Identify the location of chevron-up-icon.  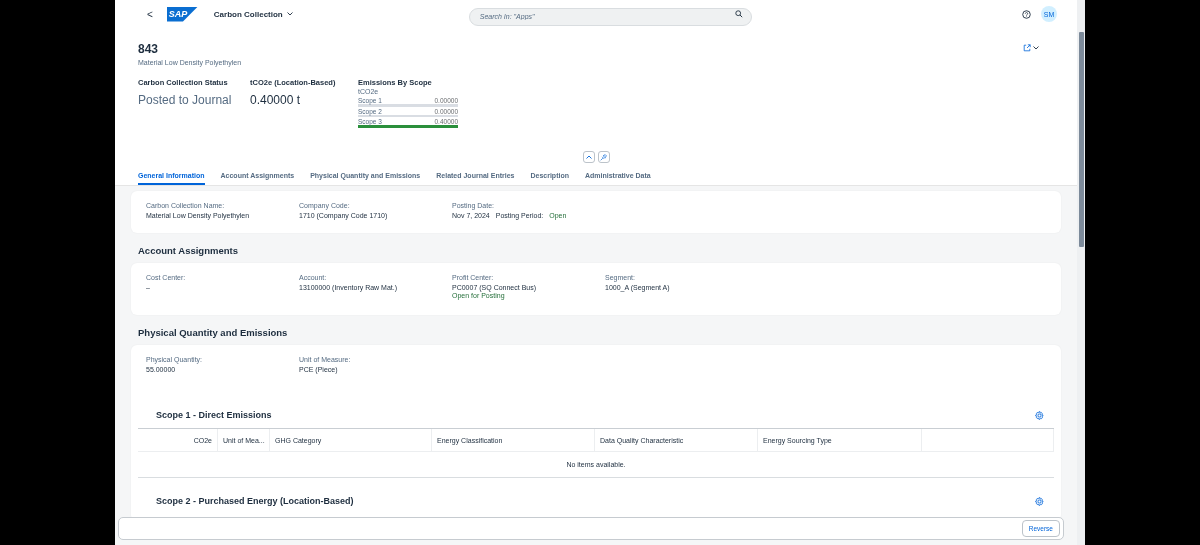
(588, 157).